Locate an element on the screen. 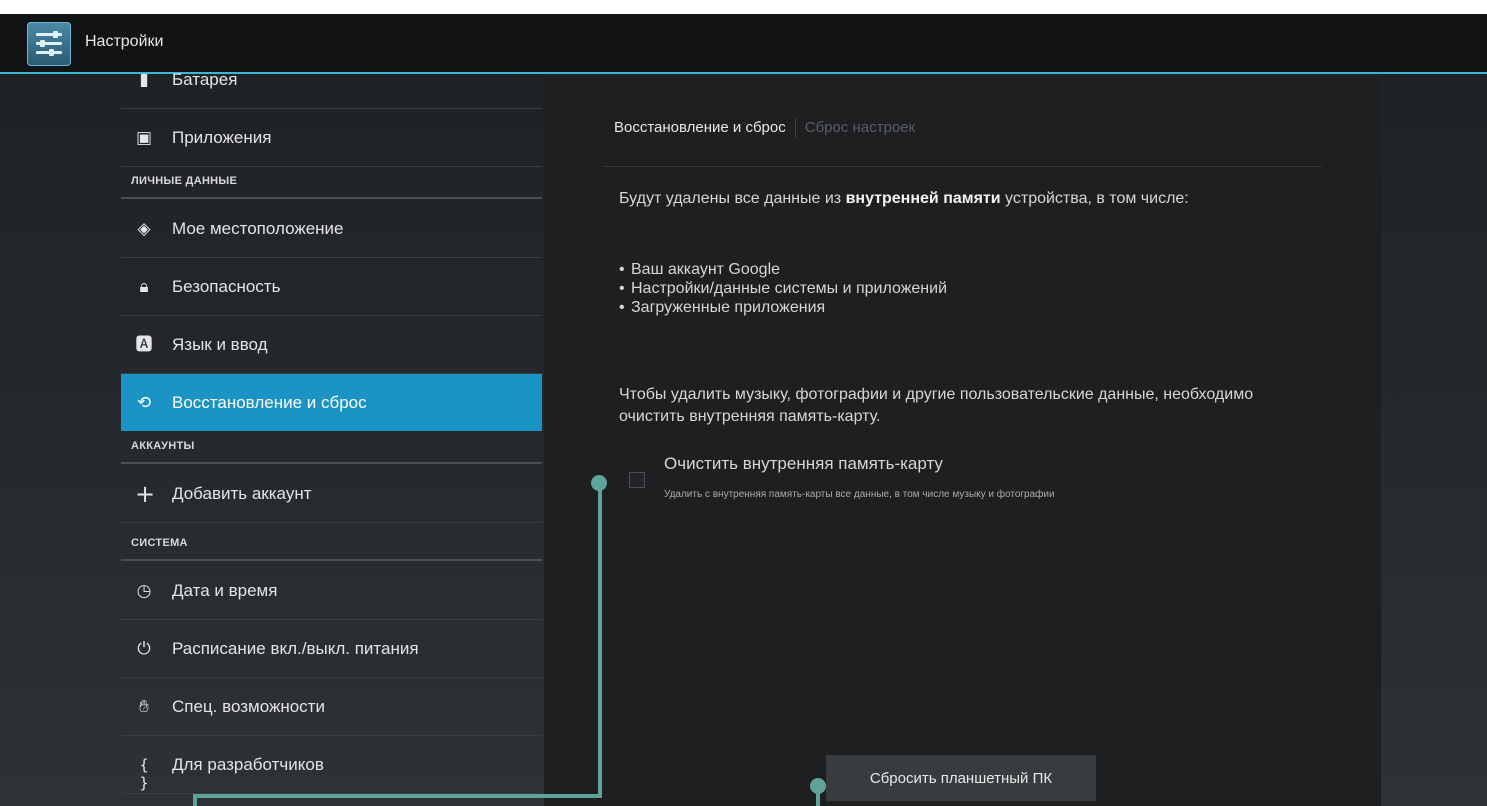  section-title: АККАУНТЫ is located at coordinates (163, 446).